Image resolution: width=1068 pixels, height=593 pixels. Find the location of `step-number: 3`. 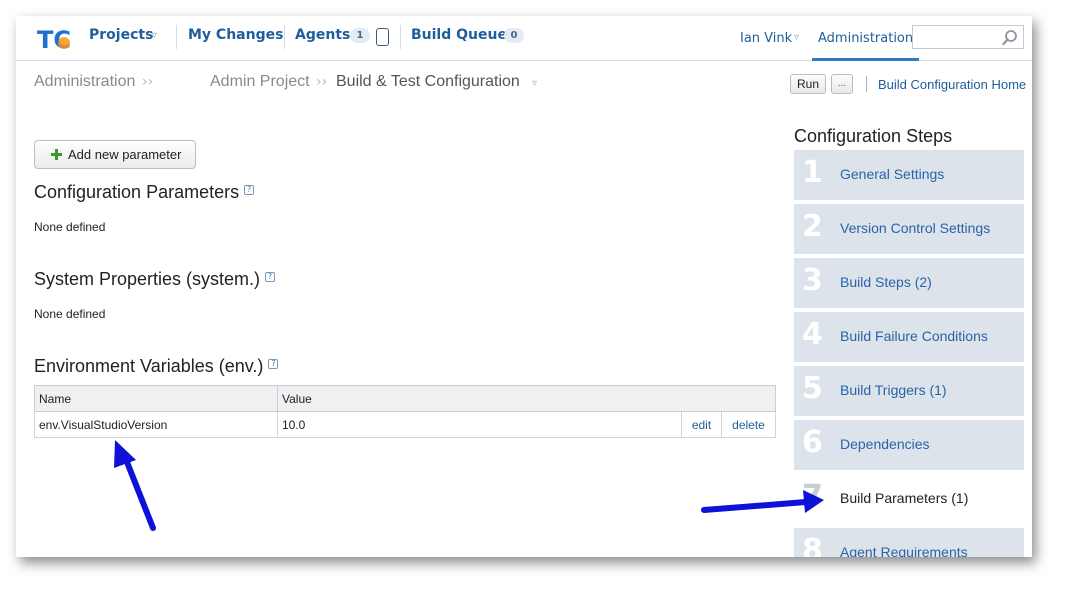

step-number: 3 is located at coordinates (812, 280).